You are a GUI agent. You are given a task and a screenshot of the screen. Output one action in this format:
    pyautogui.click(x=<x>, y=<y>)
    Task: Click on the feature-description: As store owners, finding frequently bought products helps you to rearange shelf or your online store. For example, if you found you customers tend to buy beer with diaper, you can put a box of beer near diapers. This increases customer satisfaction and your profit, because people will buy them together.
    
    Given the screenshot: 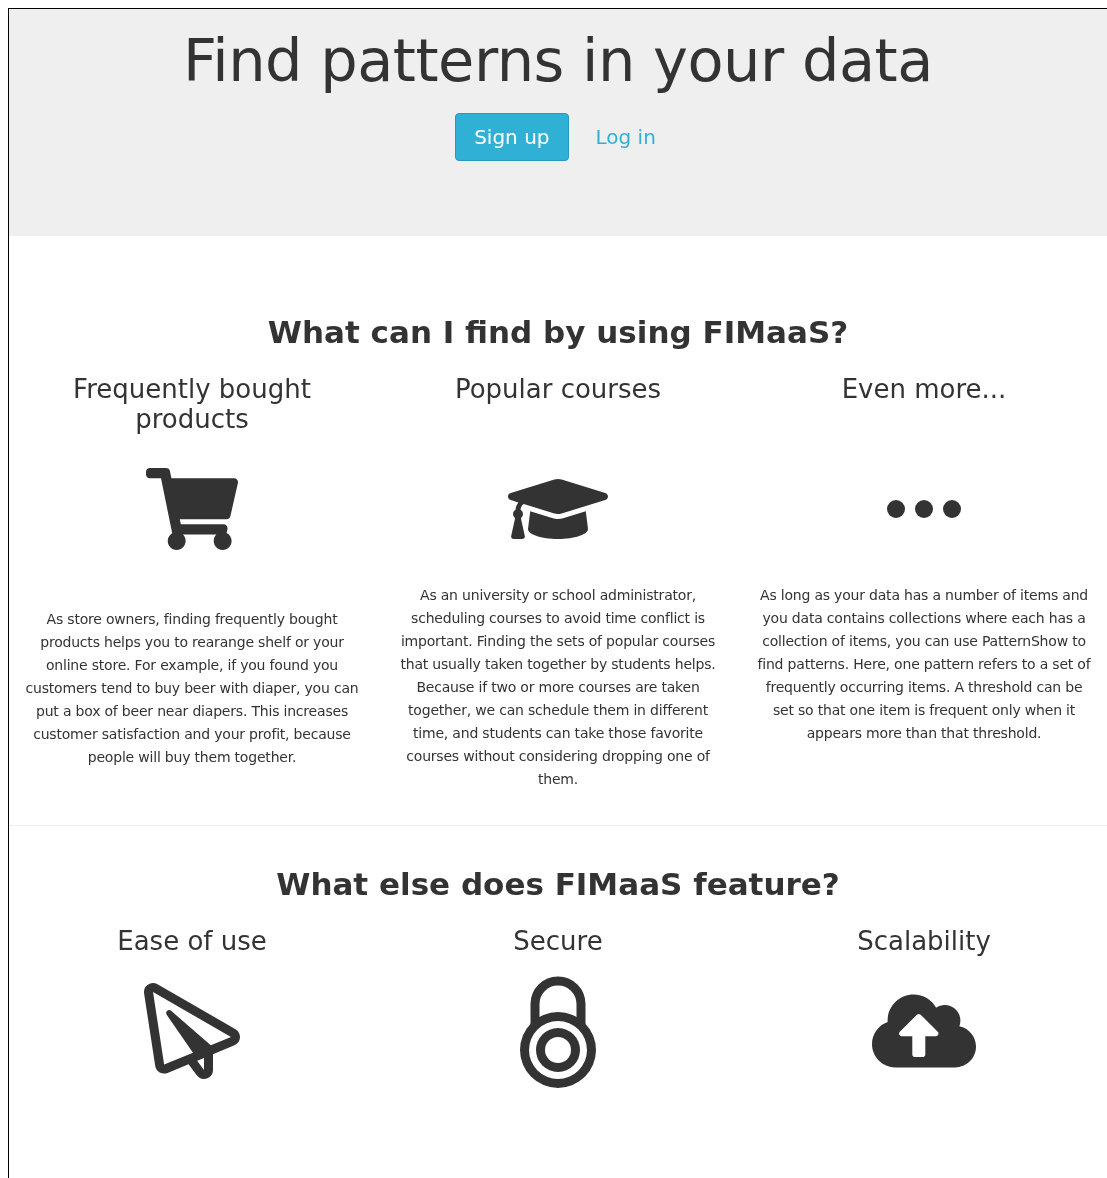 What is the action you would take?
    pyautogui.click(x=192, y=688)
    